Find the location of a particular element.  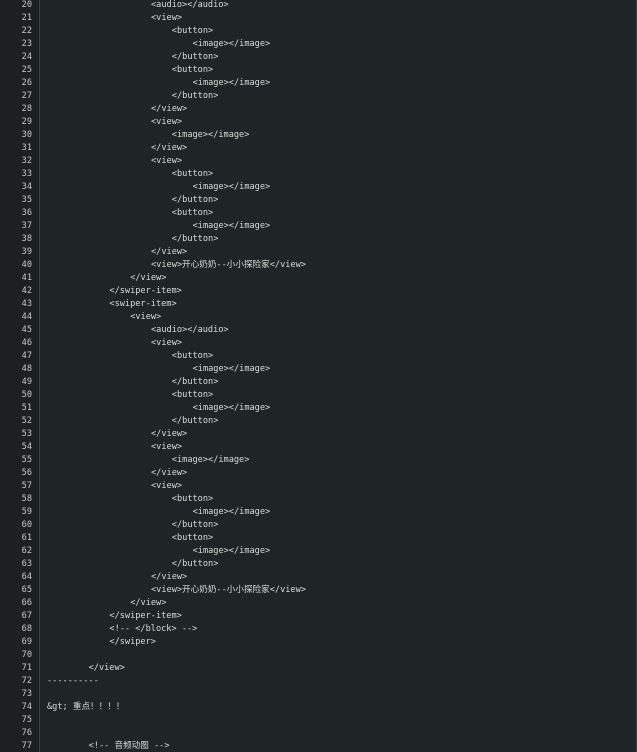

code-line: 48 <image></image> is located at coordinates (318, 369).